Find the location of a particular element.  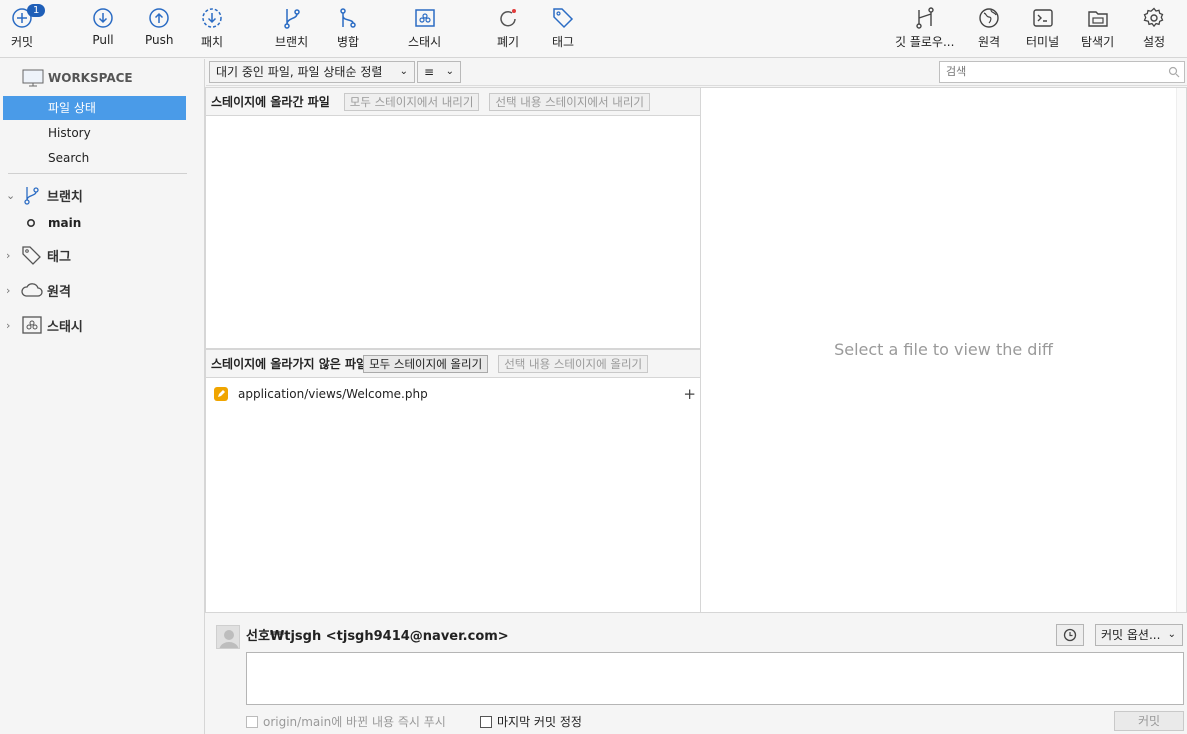

discard-button: 폐기 is located at coordinates (508, 30).